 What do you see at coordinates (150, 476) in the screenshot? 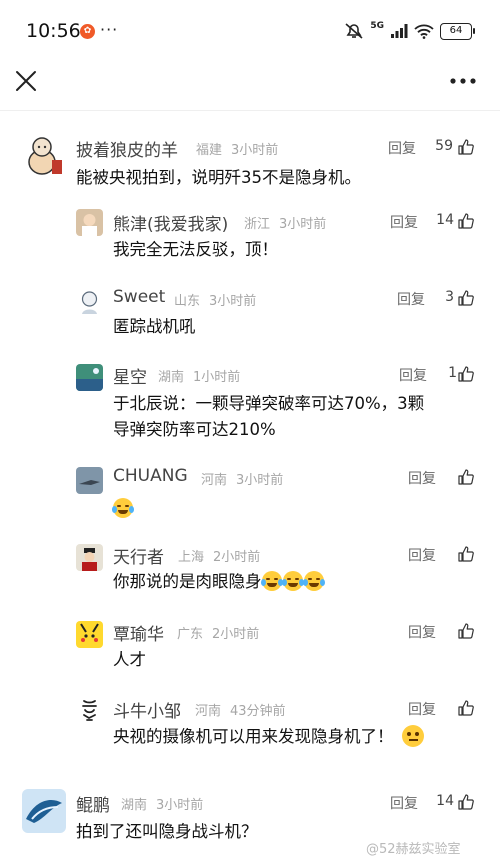
I see `comment-author: CHUANG` at bounding box center [150, 476].